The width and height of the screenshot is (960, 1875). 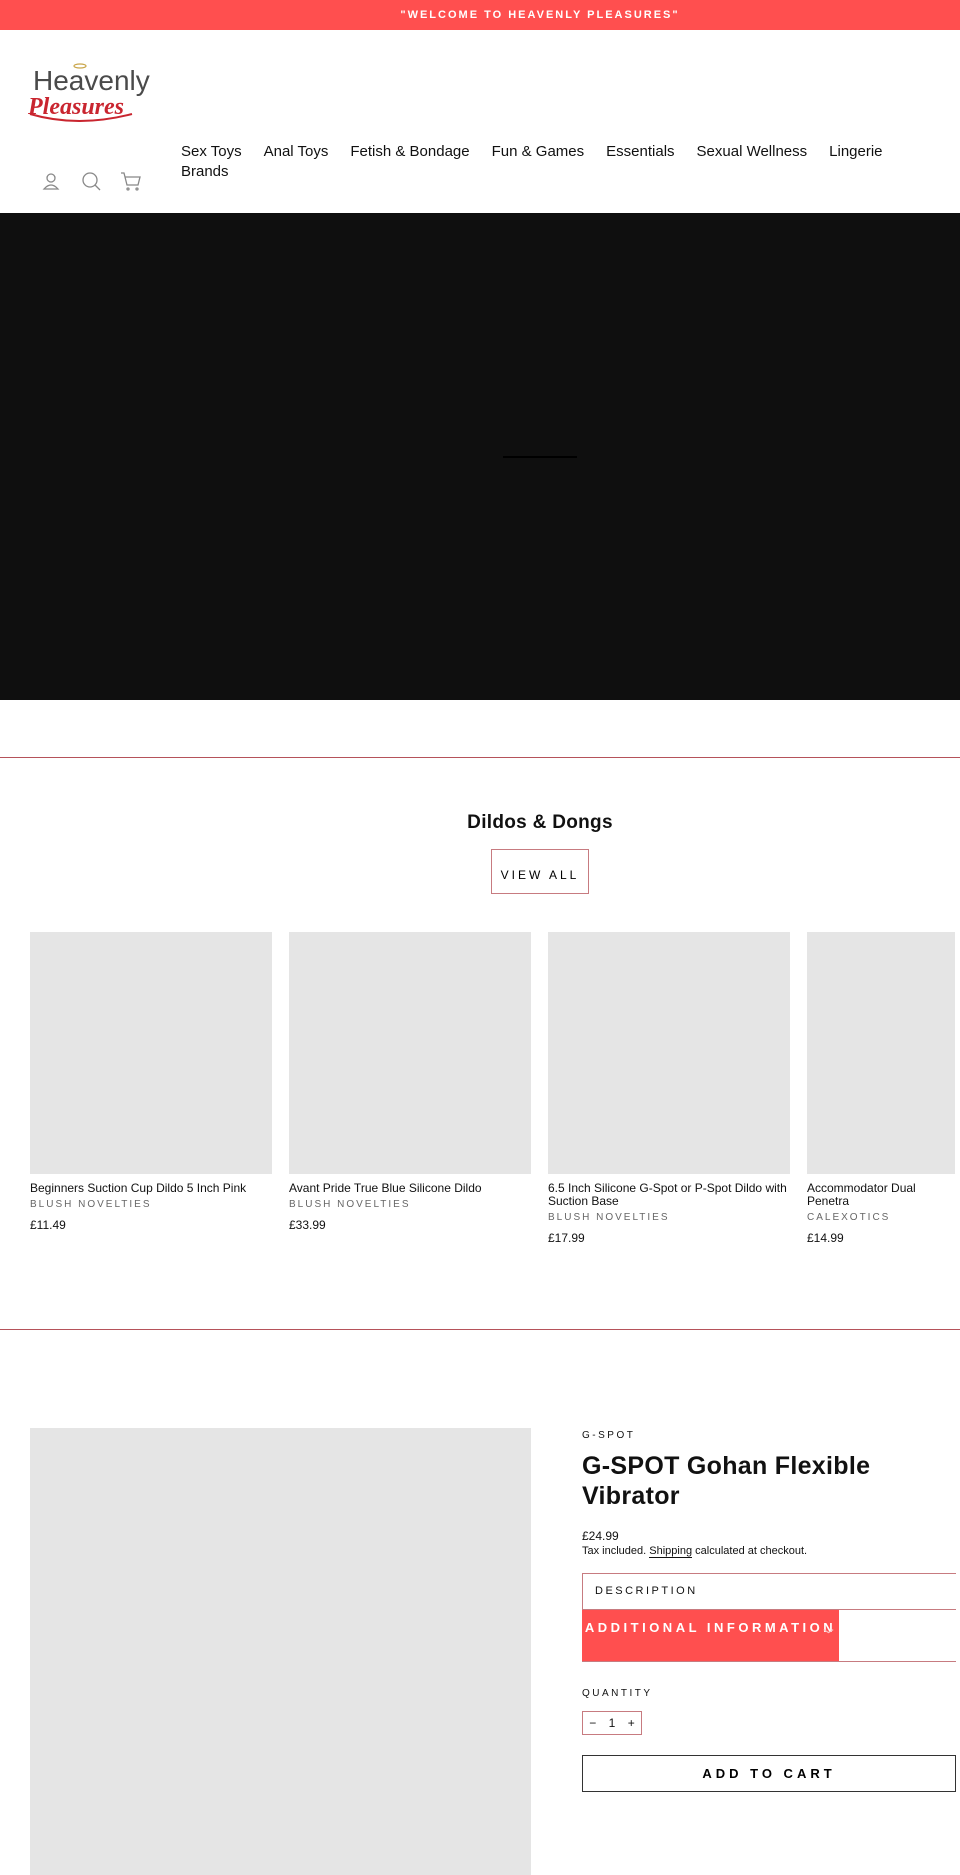 I want to click on product-name: Accommodator Dual Penetra, so click(x=881, y=1195).